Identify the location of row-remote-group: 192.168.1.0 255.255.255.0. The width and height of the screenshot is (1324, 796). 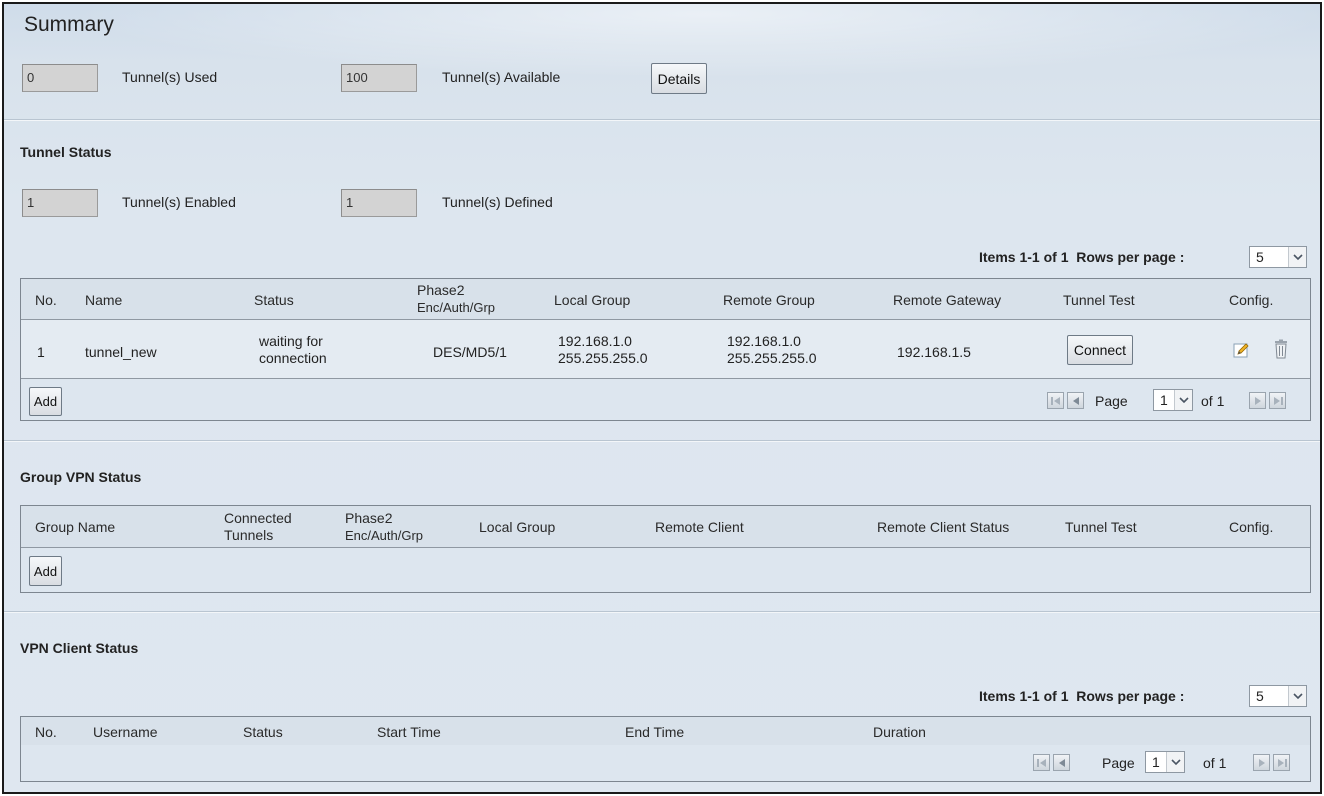
(772, 350).